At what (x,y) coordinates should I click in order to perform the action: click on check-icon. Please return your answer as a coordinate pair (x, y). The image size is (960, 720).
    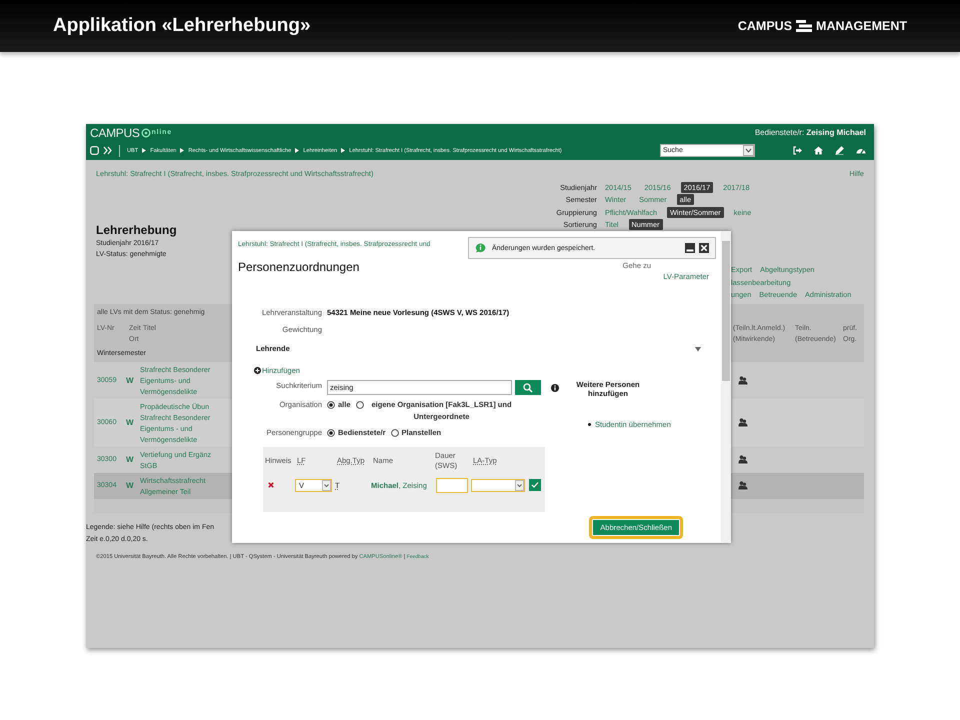
    Looking at the image, I should click on (535, 485).